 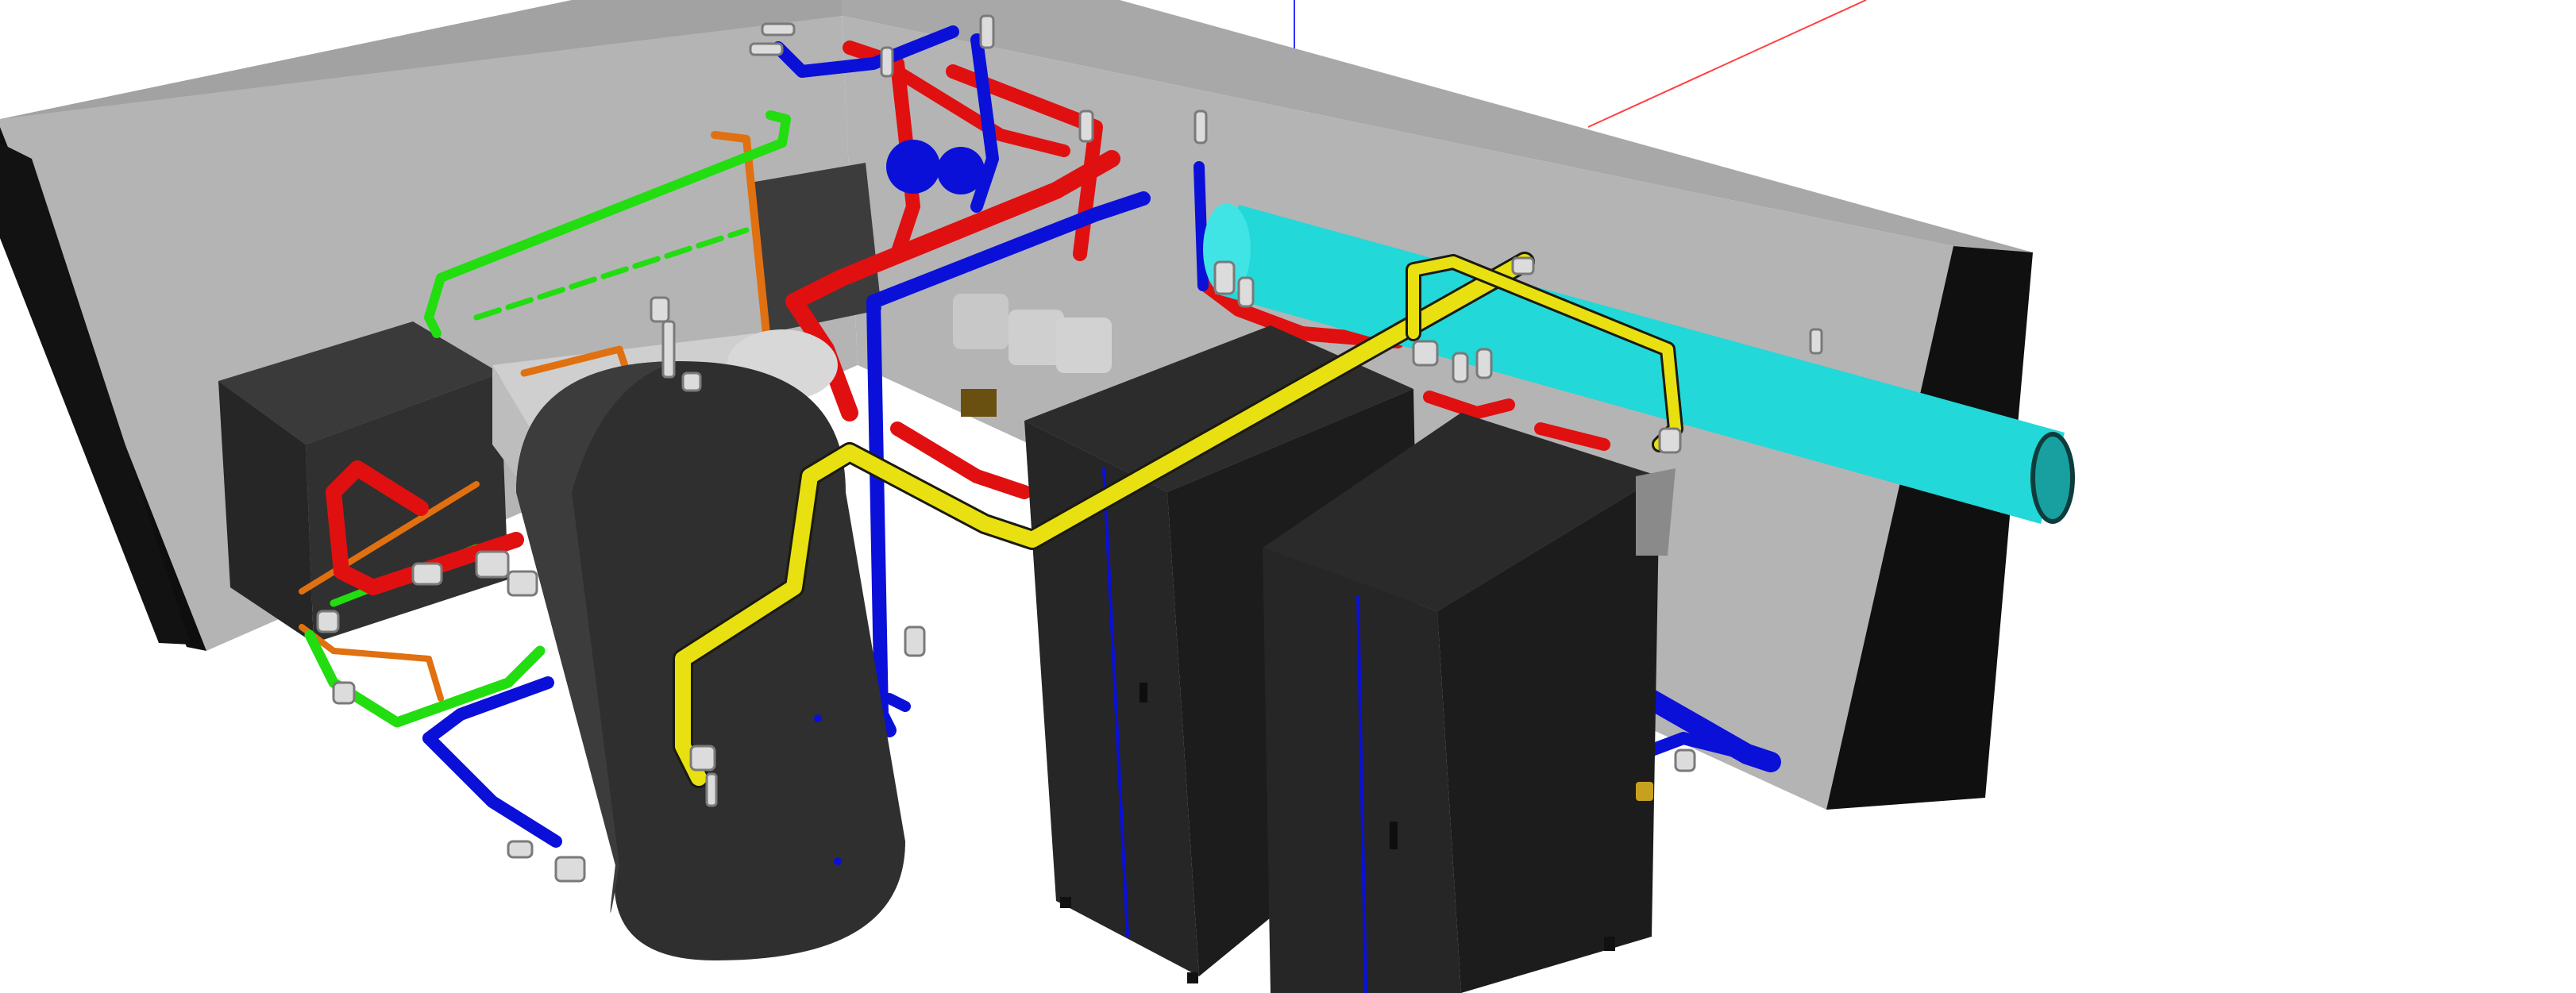 I want to click on red-axis-line, so click(x=1727, y=64).